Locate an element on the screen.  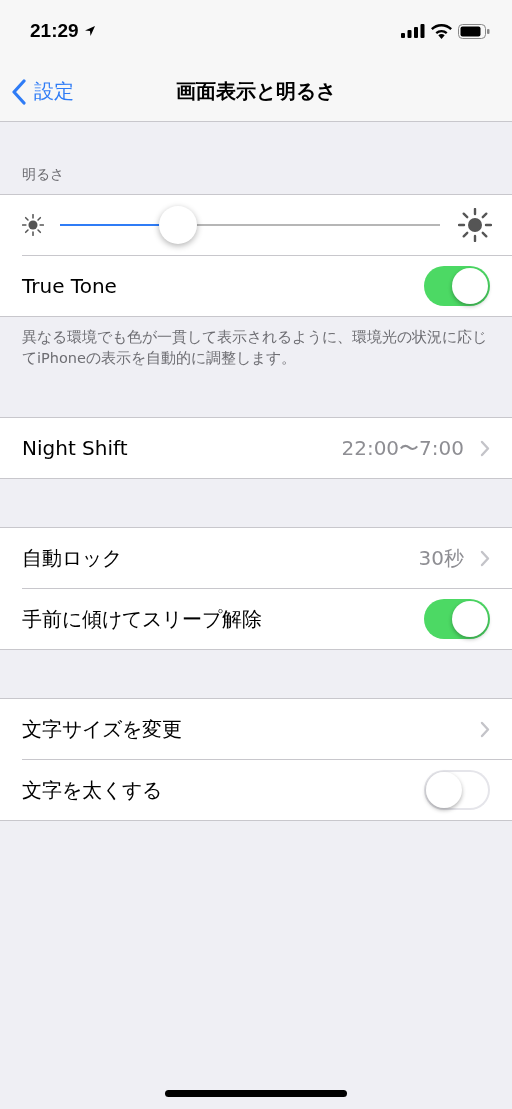
settings-row: 自動ロック 30秒 is located at coordinates (267, 558).